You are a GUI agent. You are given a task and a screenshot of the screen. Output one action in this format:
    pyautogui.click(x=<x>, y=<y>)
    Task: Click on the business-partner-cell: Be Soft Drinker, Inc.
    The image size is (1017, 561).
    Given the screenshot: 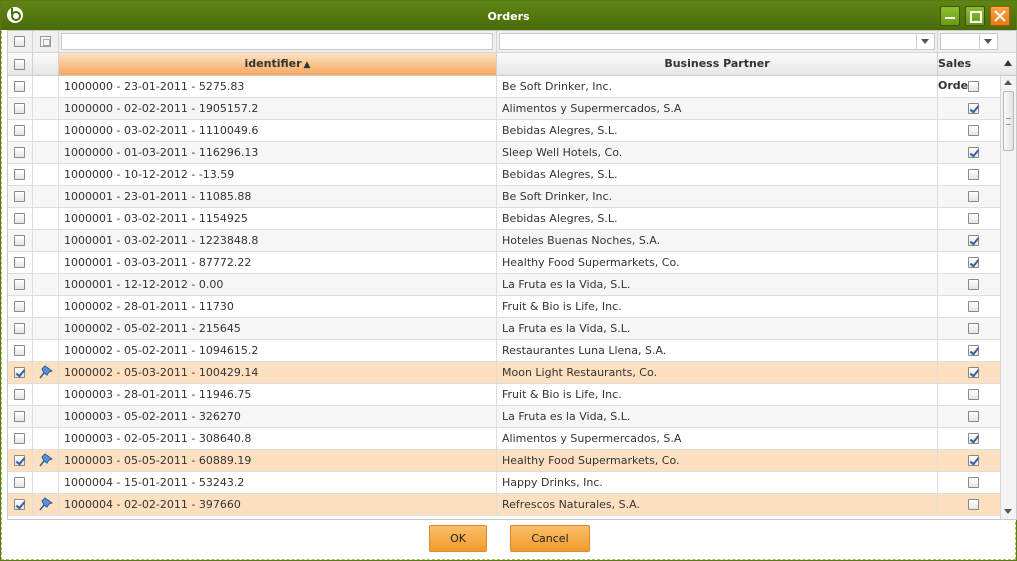 What is the action you would take?
    pyautogui.click(x=717, y=196)
    